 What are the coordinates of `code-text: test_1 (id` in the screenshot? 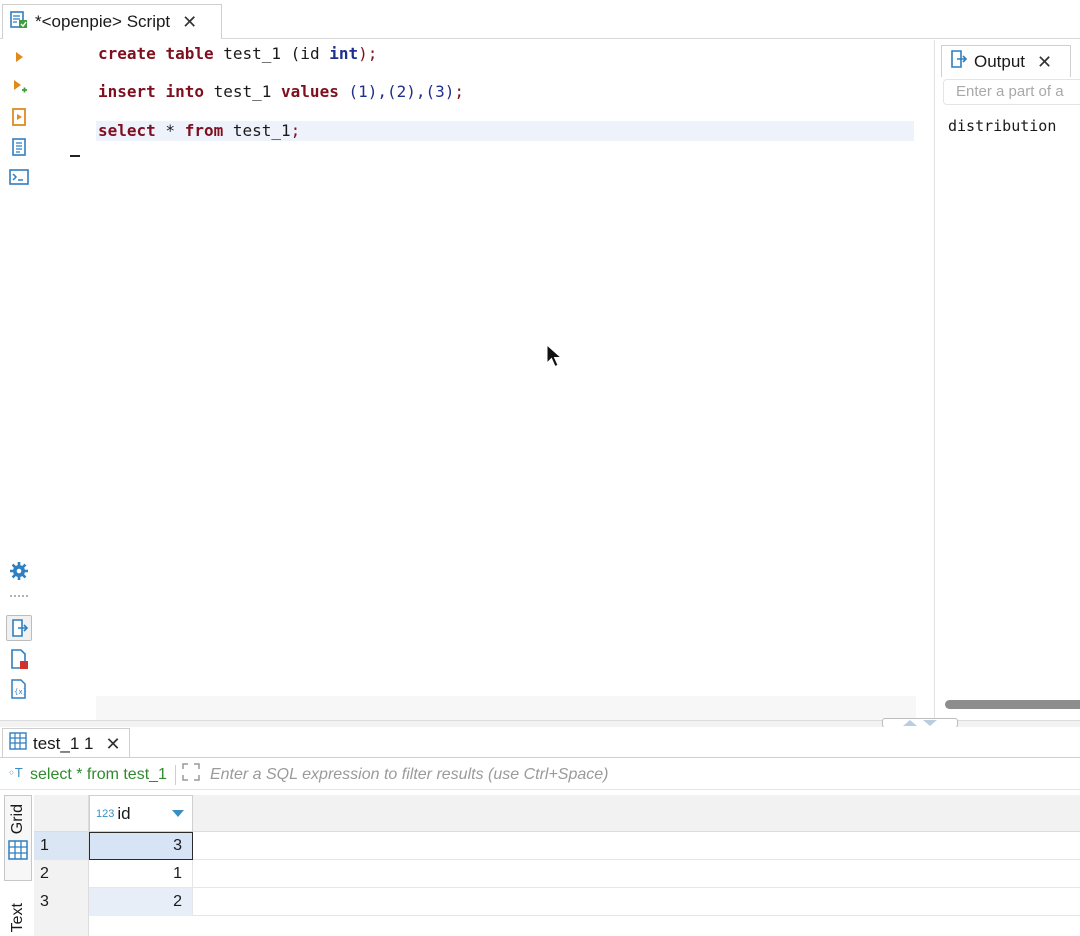 It's located at (271, 53).